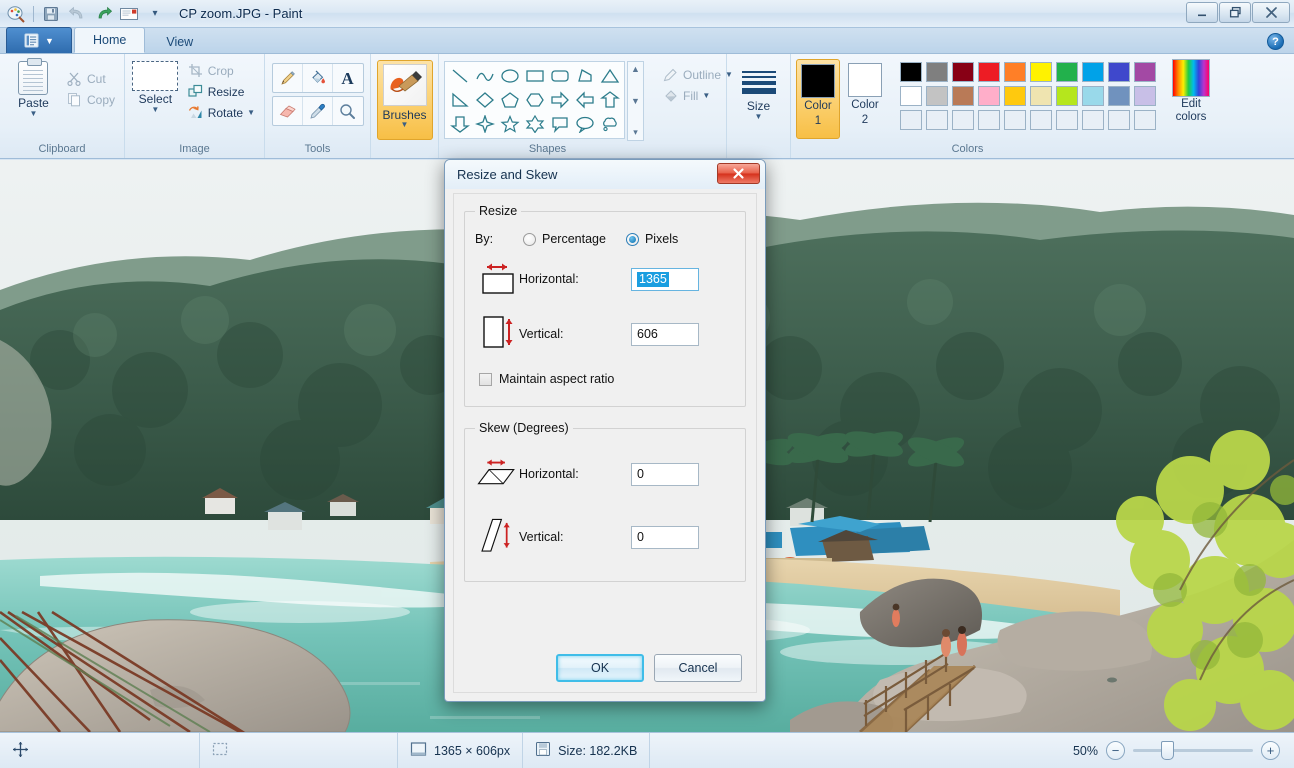 The width and height of the screenshot is (1294, 768). I want to click on restore-button, so click(1235, 12).